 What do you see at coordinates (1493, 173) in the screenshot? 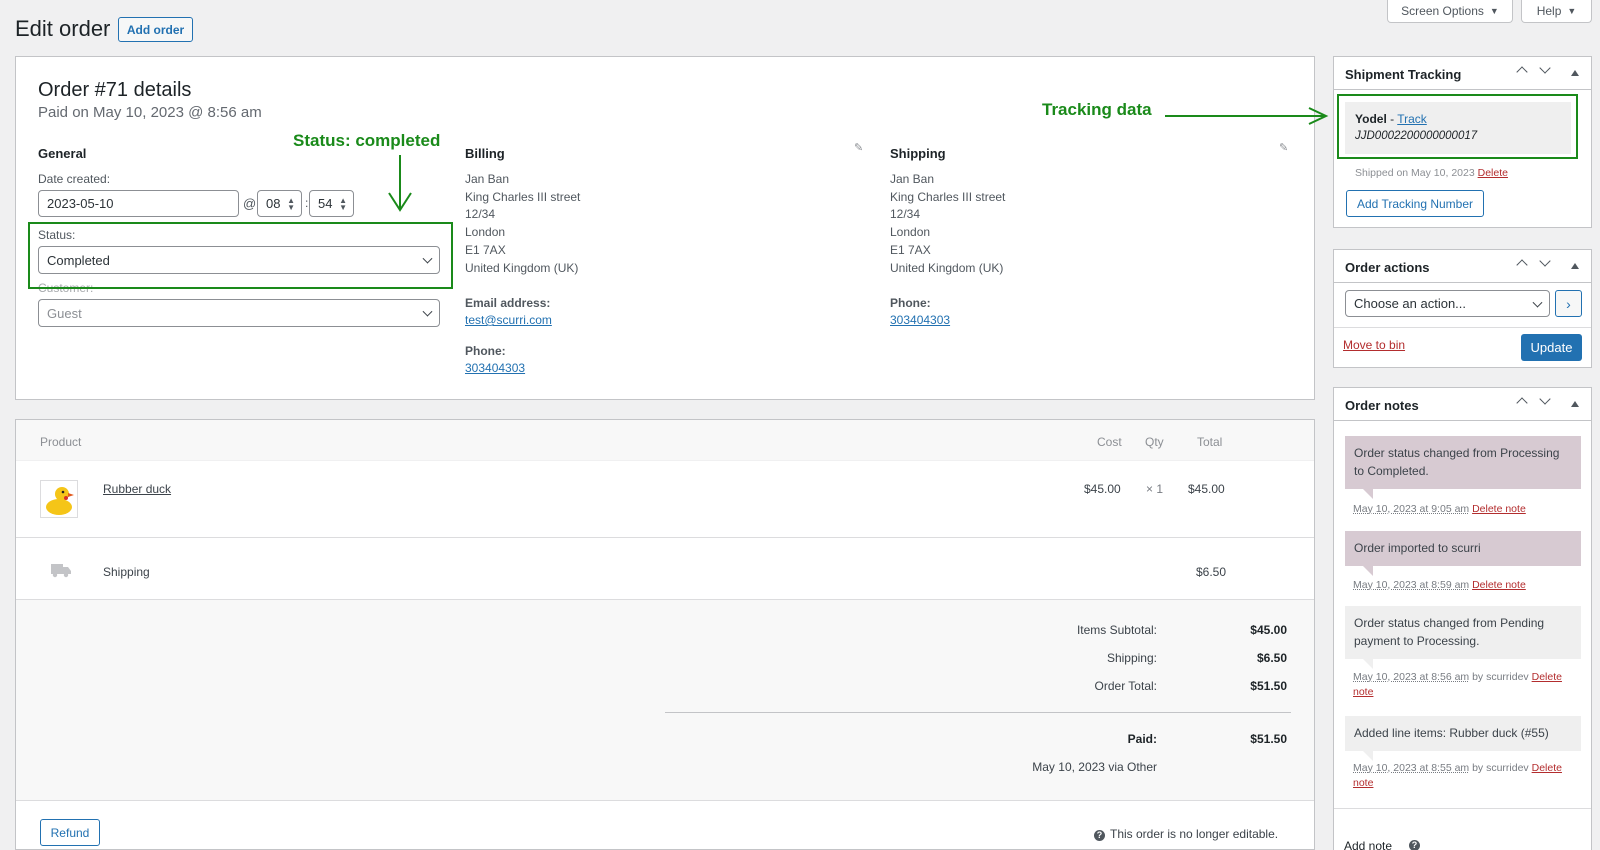
I see `delete-tracking-link: Delete` at bounding box center [1493, 173].